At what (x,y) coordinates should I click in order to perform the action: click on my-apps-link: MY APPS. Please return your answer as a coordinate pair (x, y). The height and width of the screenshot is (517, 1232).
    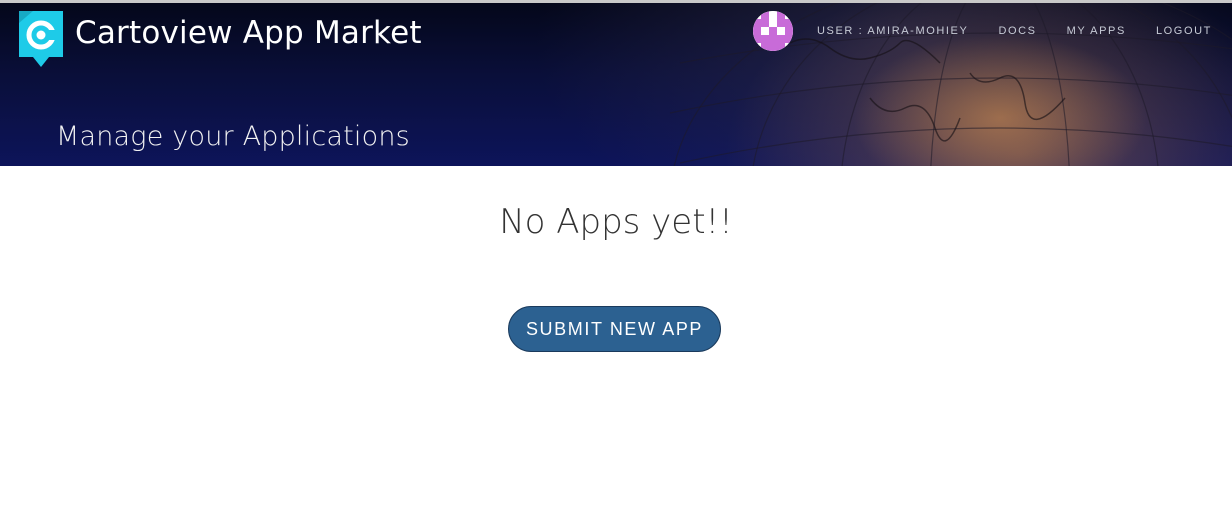
    Looking at the image, I should click on (1096, 31).